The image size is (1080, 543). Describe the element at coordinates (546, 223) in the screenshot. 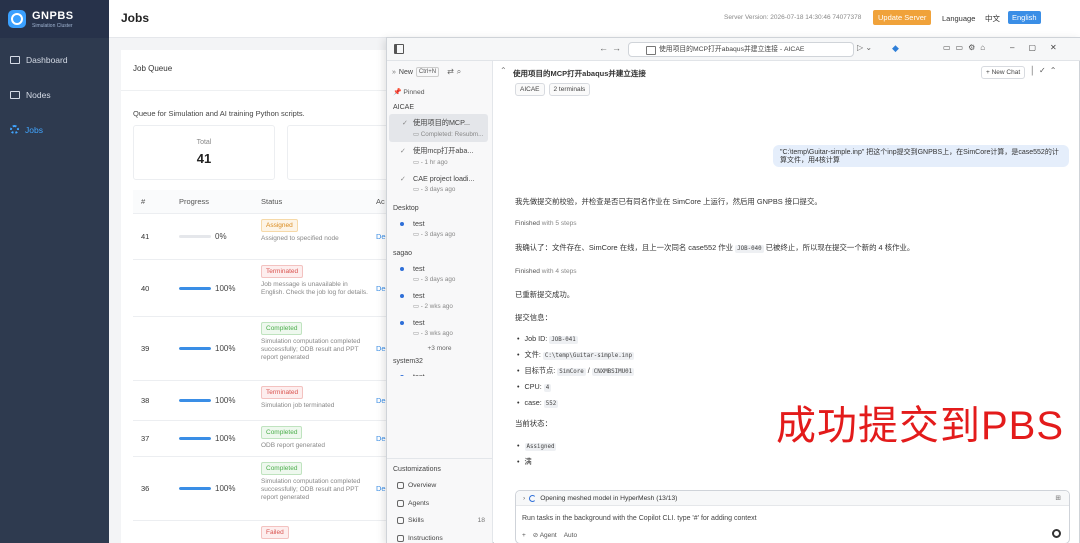

I see `finished-steps: Finished with 5 steps` at that location.